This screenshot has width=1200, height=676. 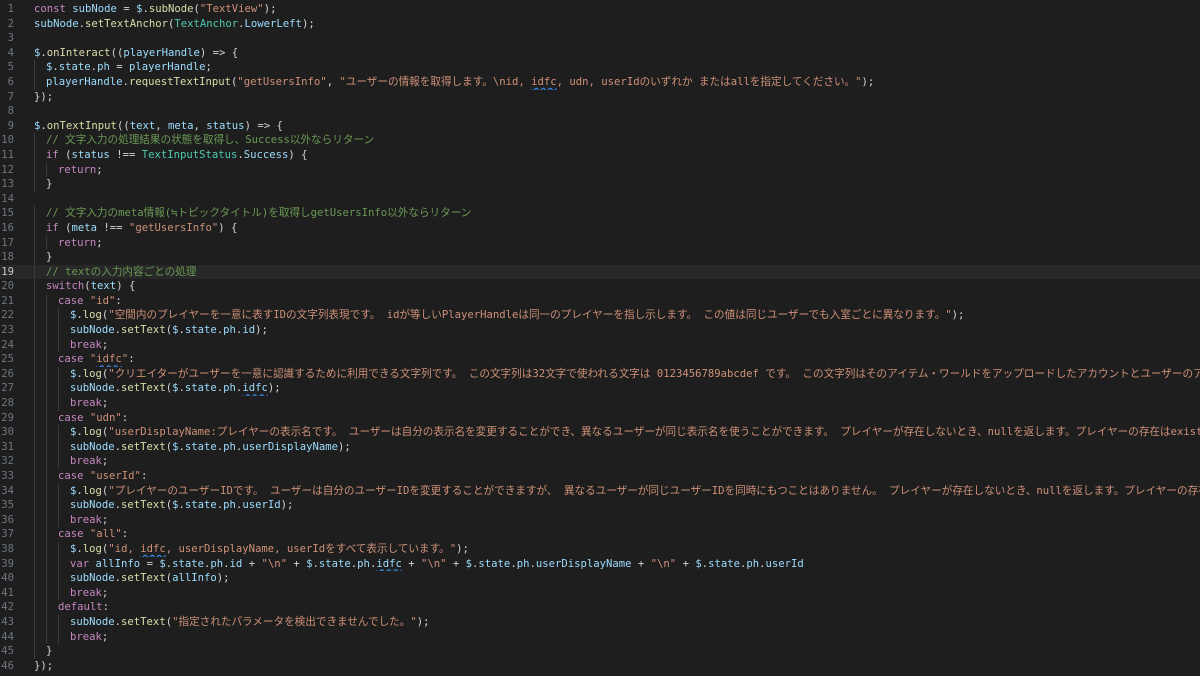 What do you see at coordinates (600, 534) in the screenshot?
I see `code-line: 37 case "all":` at bounding box center [600, 534].